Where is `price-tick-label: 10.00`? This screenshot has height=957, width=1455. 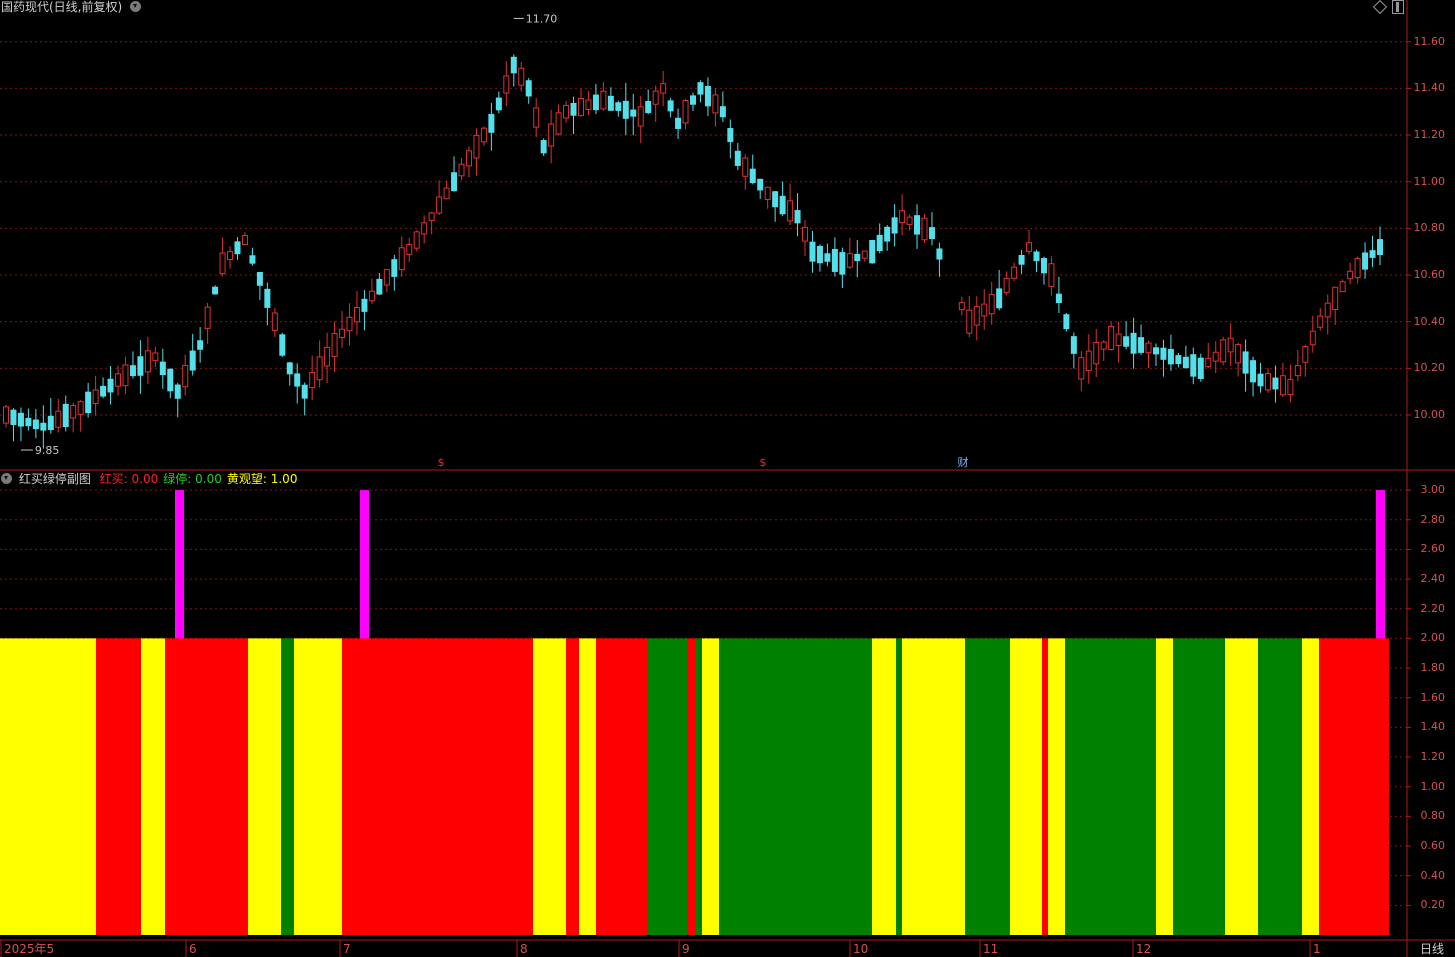 price-tick-label: 10.00 is located at coordinates (1429, 414).